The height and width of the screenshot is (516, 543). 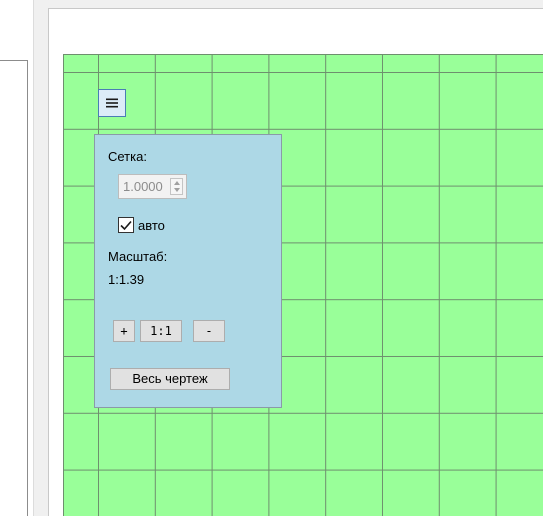 What do you see at coordinates (126, 279) in the screenshot?
I see `scale-value: 1:1.39` at bounding box center [126, 279].